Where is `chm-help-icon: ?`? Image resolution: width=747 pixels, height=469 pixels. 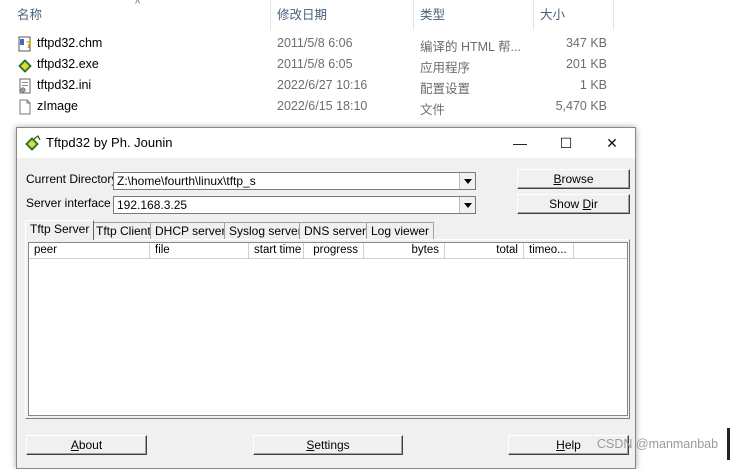
chm-help-icon: ? is located at coordinates (25, 44).